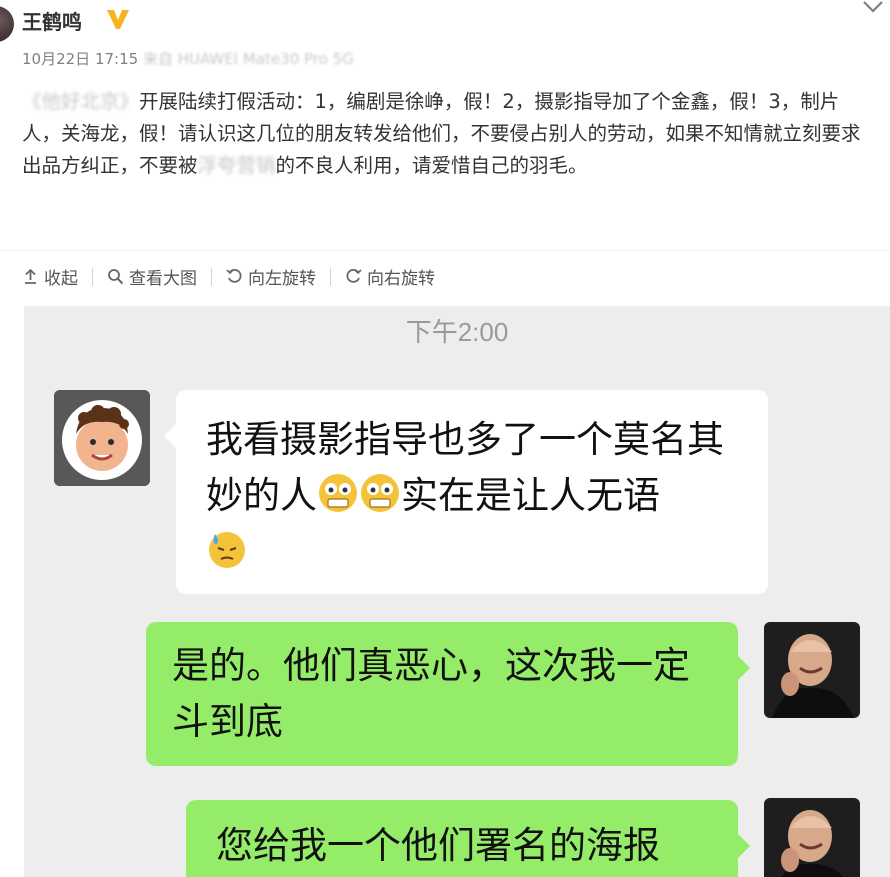 This screenshot has height=877, width=890. I want to click on view-large-label: 查看大图, so click(163, 279).